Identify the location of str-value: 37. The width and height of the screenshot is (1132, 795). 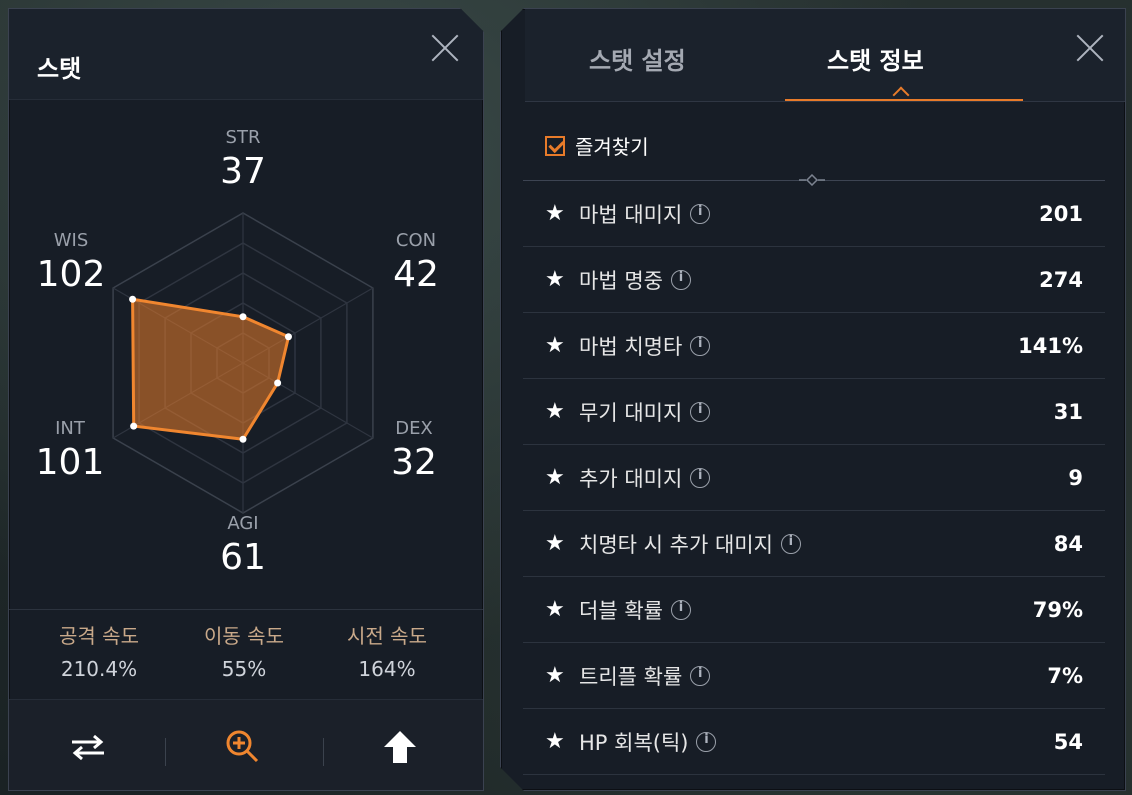
(243, 171).